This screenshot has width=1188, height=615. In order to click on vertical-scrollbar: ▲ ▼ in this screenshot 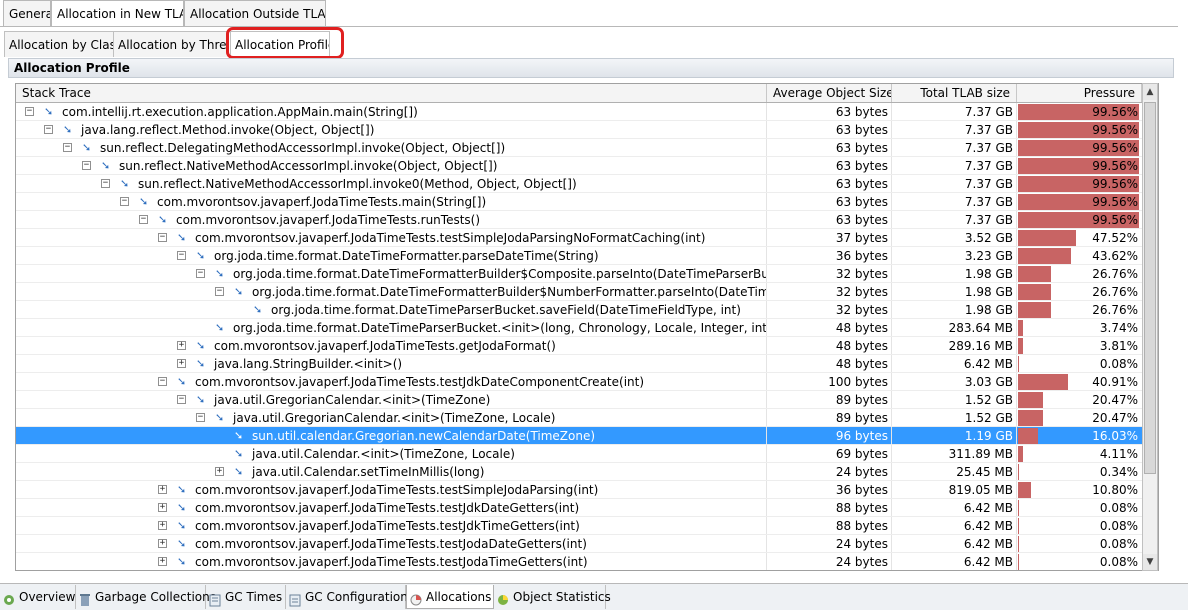, I will do `click(1150, 327)`.